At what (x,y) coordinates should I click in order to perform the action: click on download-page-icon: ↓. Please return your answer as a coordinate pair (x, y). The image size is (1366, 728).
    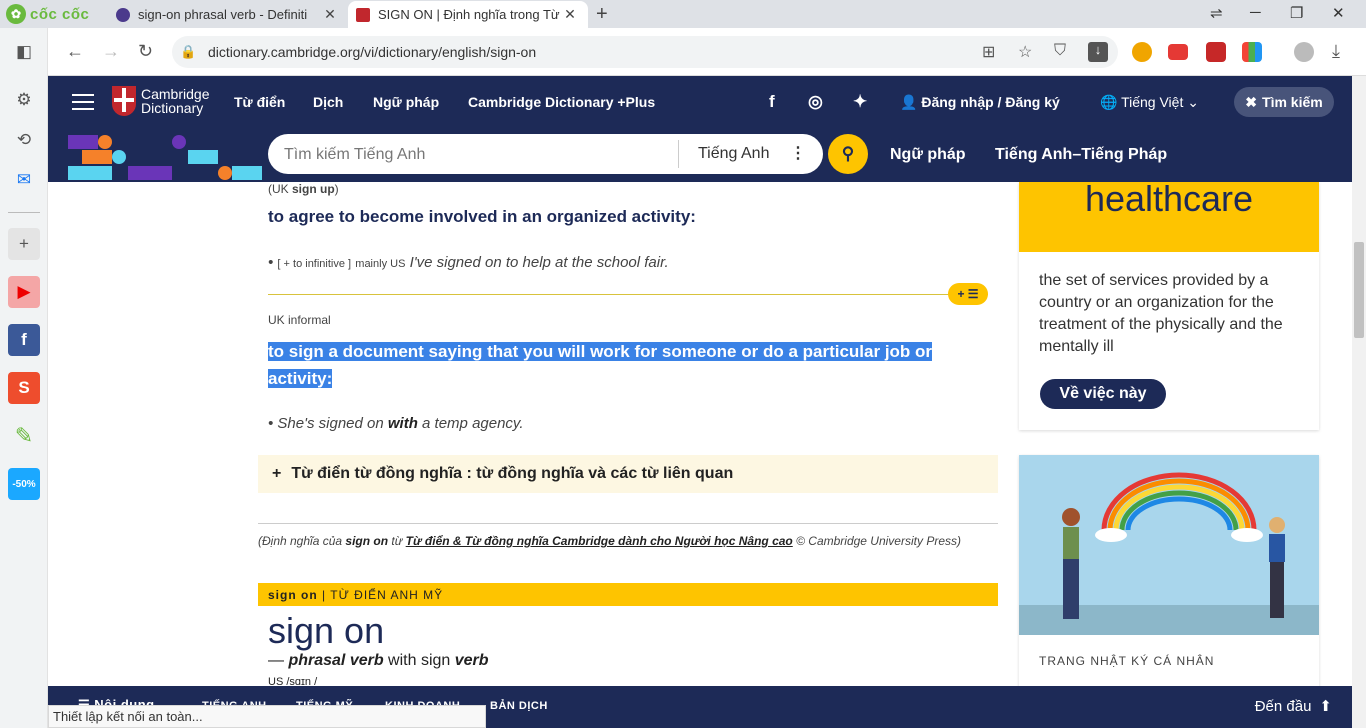
    Looking at the image, I should click on (1098, 52).